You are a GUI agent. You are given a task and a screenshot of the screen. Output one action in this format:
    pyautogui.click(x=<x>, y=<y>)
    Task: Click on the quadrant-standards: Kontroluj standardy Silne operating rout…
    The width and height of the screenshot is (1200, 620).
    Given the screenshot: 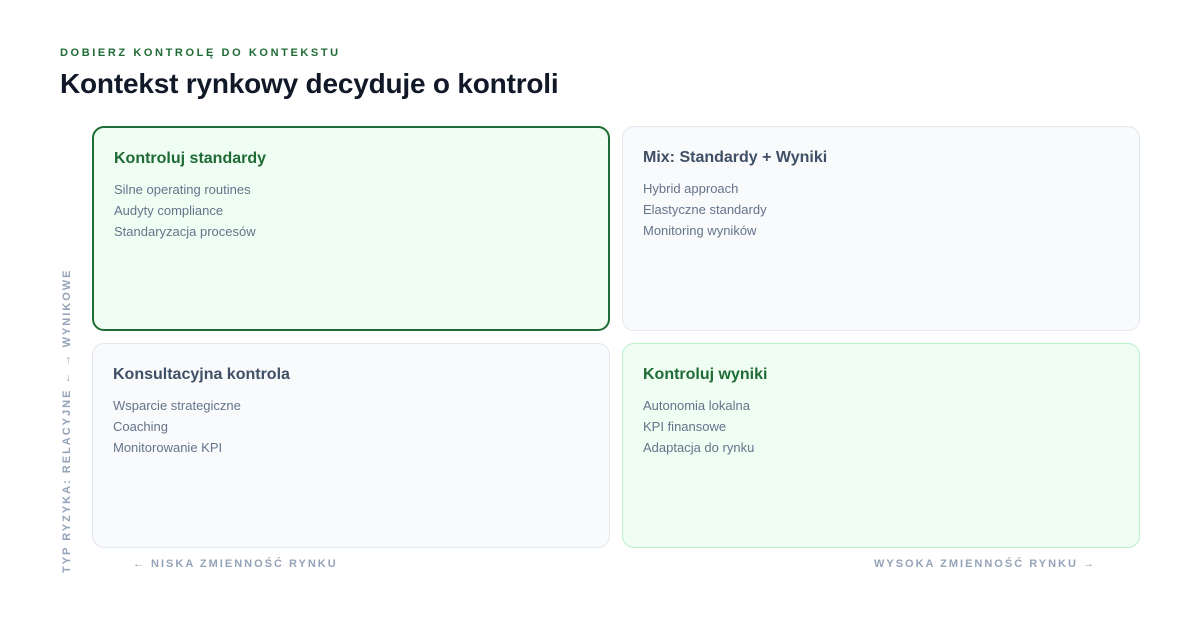 What is the action you would take?
    pyautogui.click(x=351, y=228)
    